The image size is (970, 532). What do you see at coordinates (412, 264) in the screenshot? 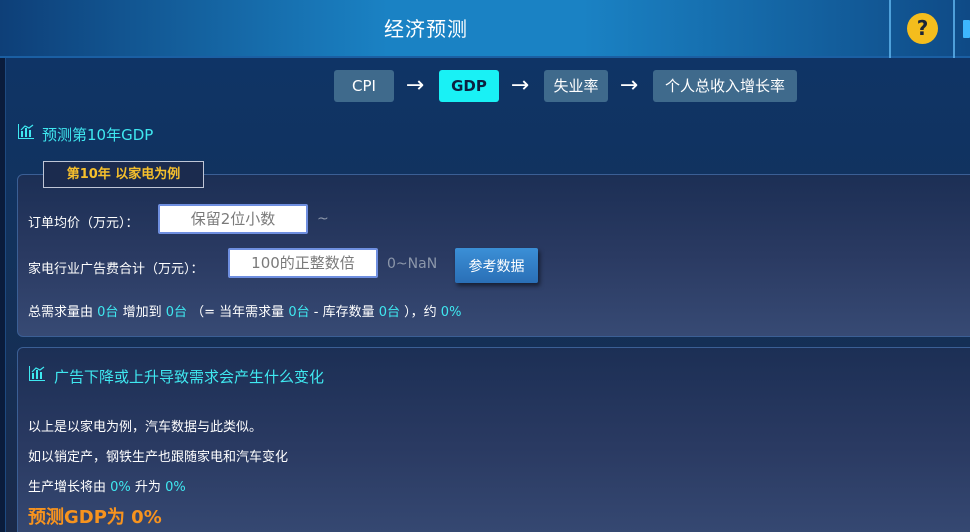
I see `ad-cost-range: 0~NaN` at bounding box center [412, 264].